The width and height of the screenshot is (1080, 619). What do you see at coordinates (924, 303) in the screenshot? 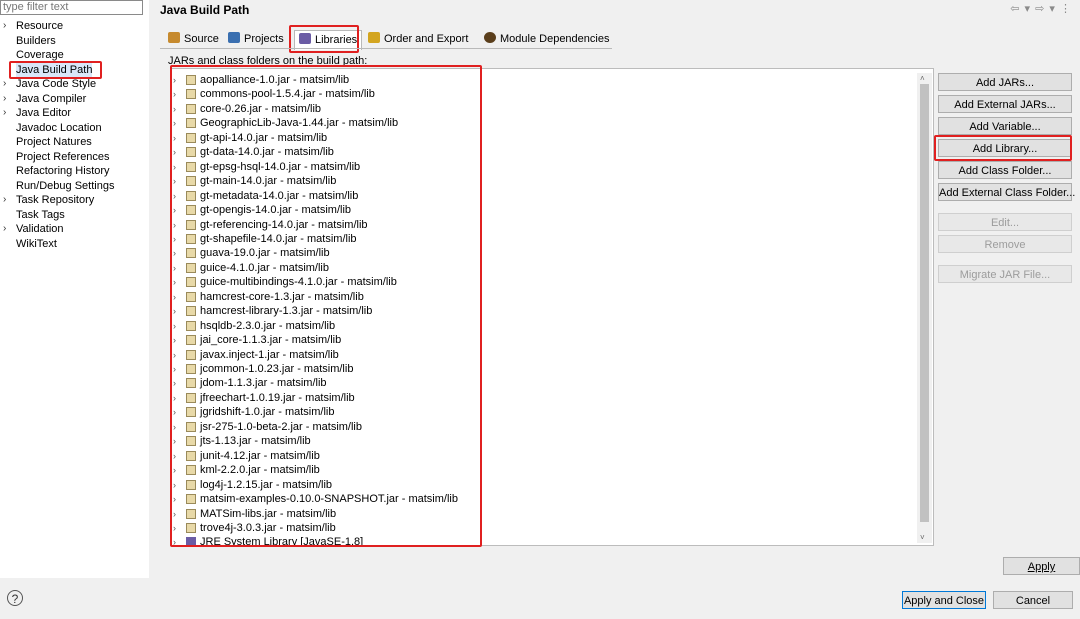
I see `scrollbar-thumb` at bounding box center [924, 303].